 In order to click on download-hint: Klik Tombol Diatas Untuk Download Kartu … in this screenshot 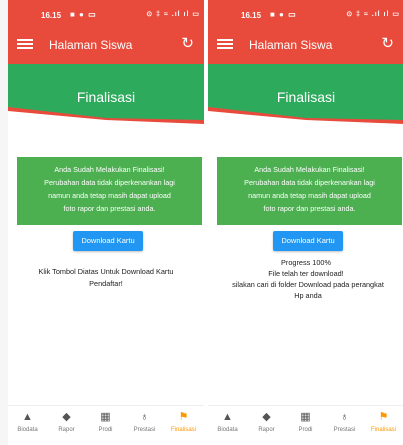, I will do `click(106, 278)`.